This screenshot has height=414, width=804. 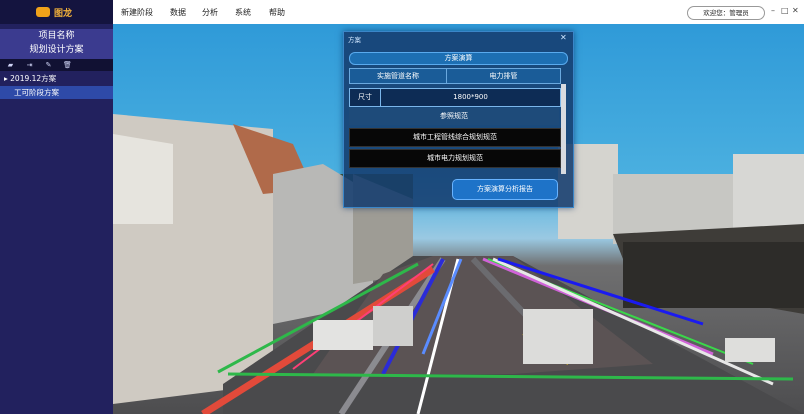 I want to click on logo-bar: 图龙, so click(x=56, y=12).